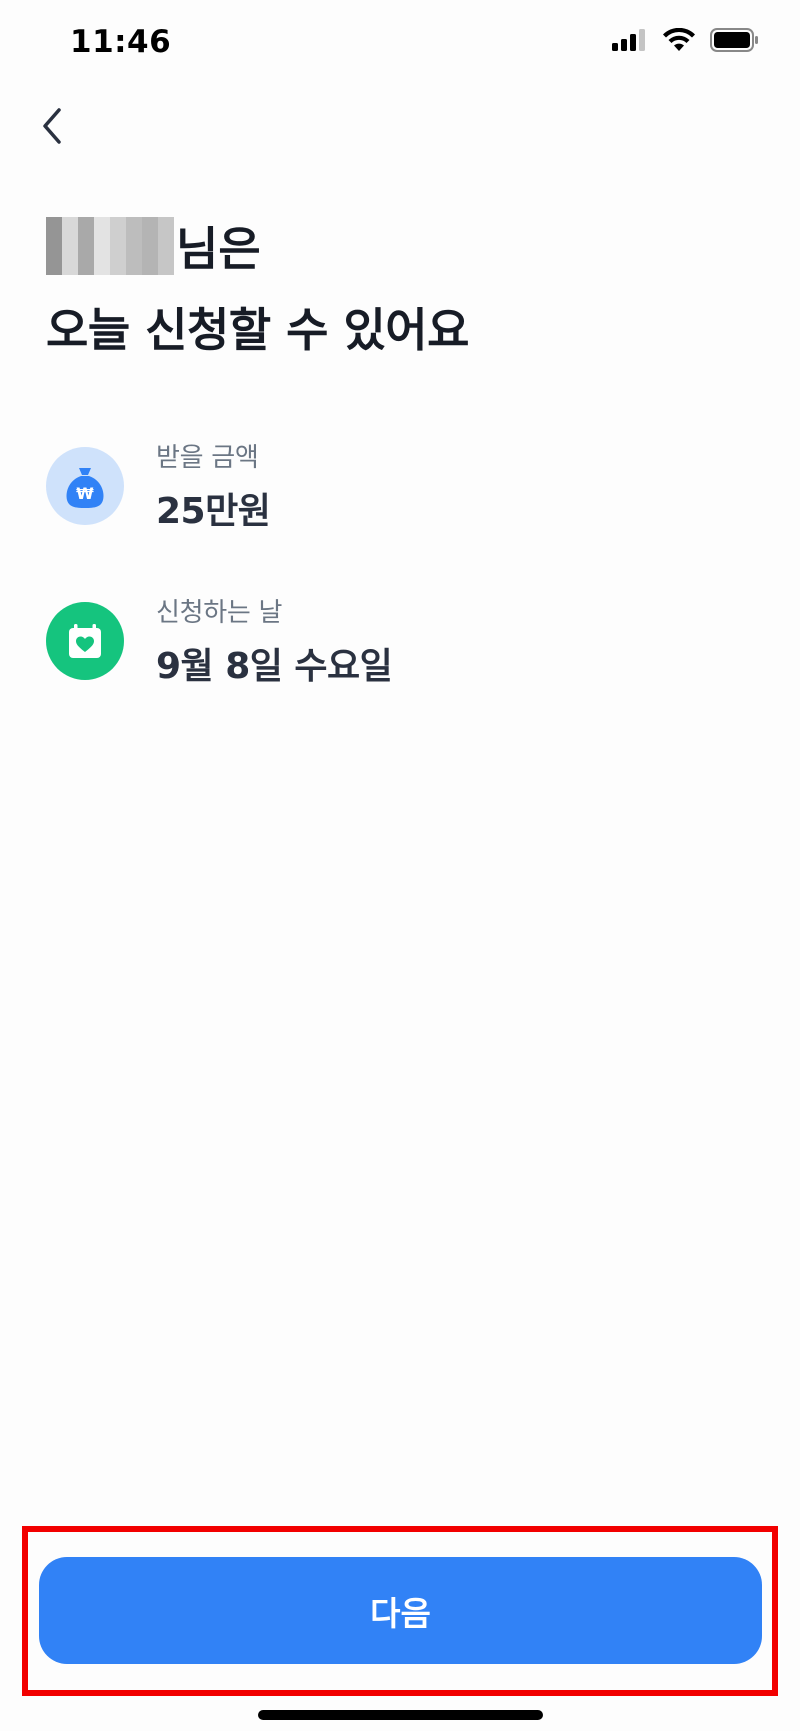 The height and width of the screenshot is (1731, 800). I want to click on date-value: 9월 8일 수요일, so click(274, 666).